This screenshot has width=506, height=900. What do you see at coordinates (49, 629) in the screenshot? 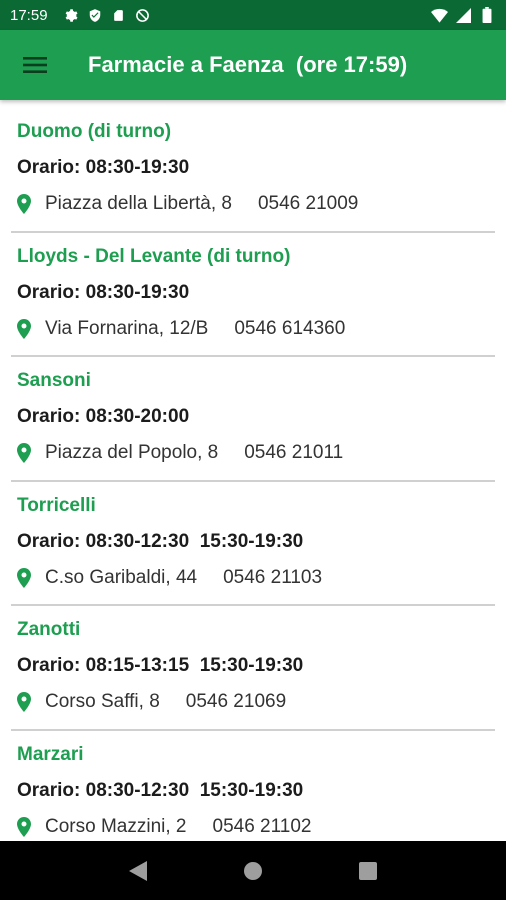
I see `pharmacy-name: Zanotti` at bounding box center [49, 629].